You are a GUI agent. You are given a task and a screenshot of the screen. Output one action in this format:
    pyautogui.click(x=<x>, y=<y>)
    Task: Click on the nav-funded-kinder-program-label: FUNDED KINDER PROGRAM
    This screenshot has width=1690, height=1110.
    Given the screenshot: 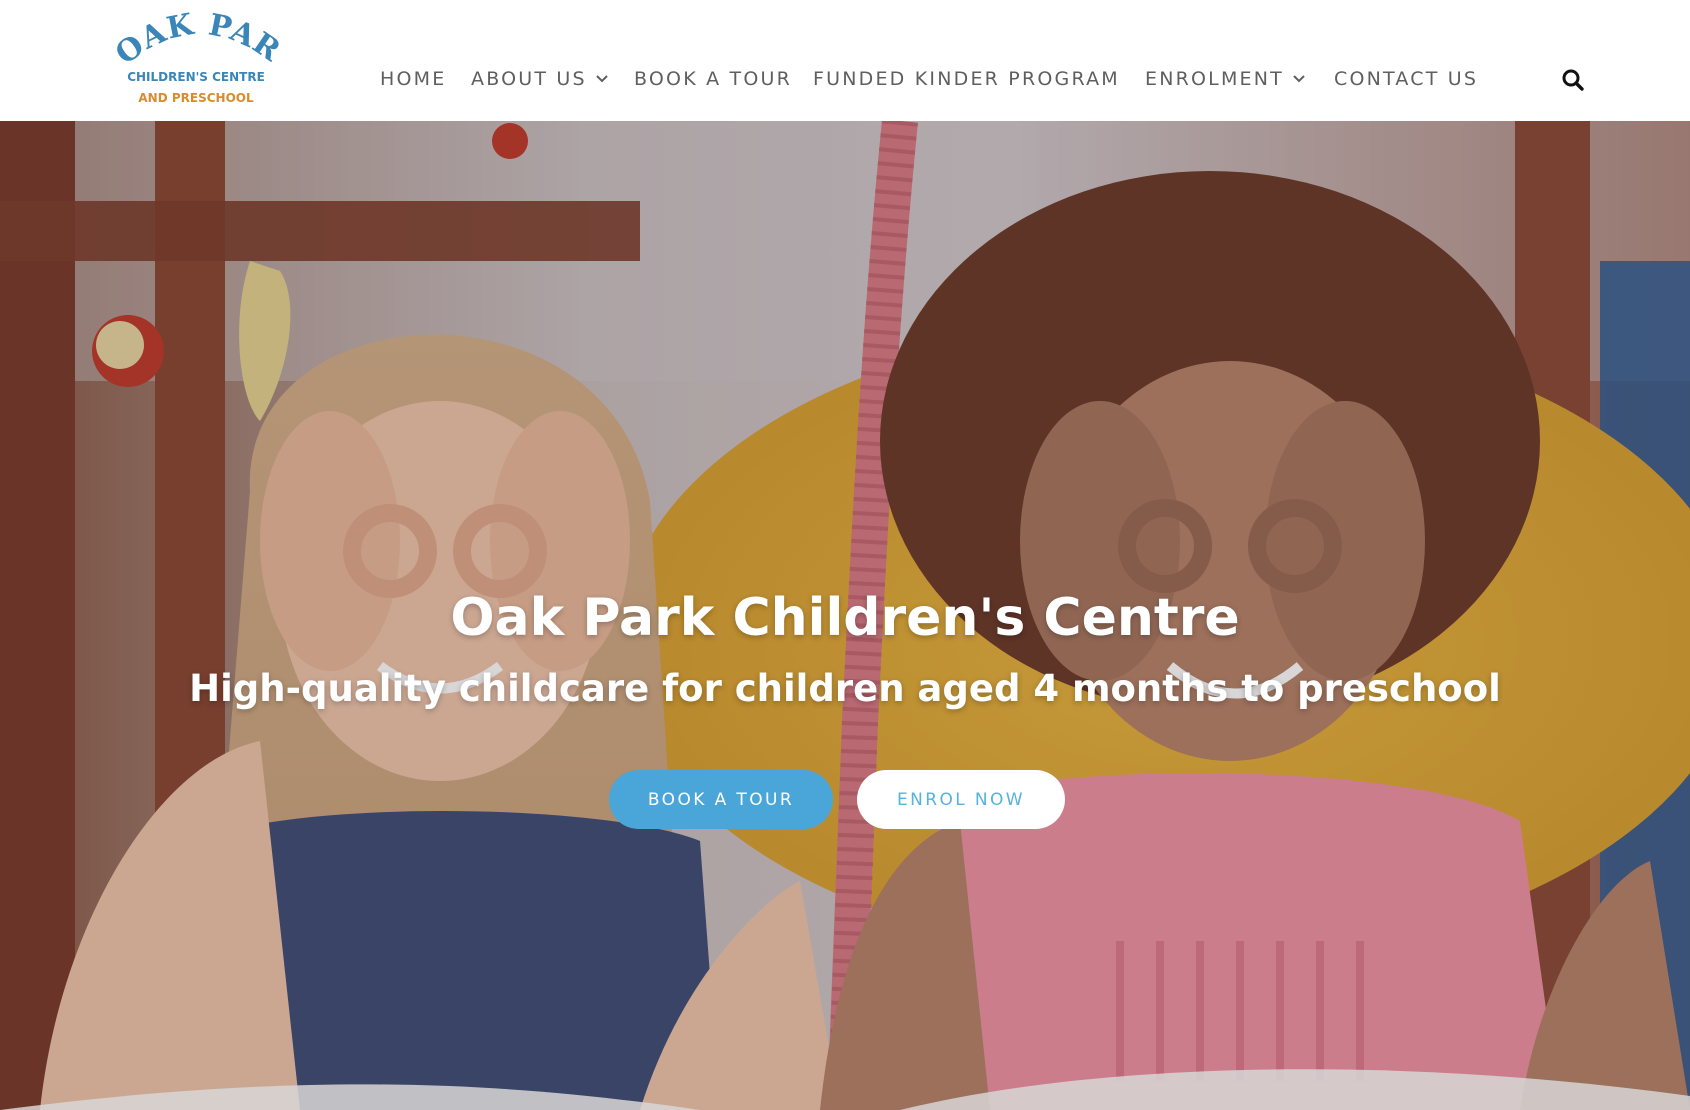 What is the action you would take?
    pyautogui.click(x=966, y=79)
    